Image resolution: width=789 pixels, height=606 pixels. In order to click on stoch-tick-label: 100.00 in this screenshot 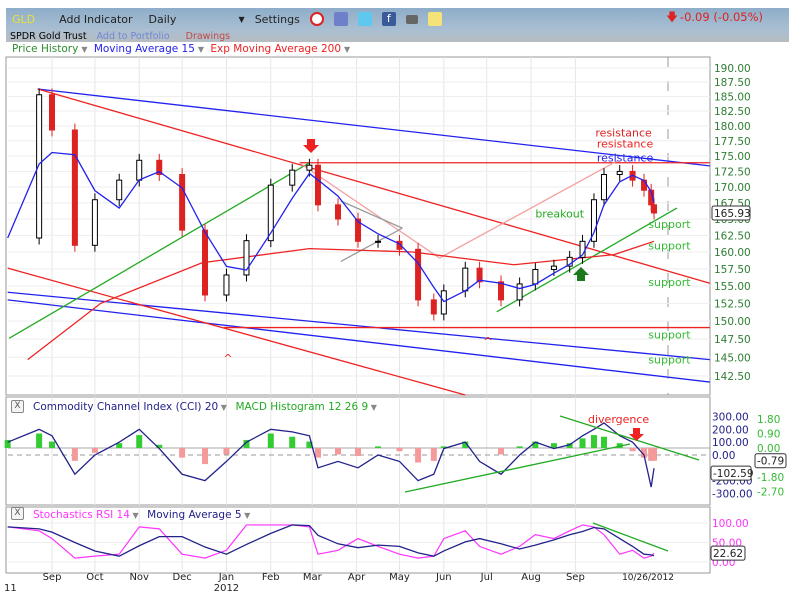, I will do `click(730, 524)`.